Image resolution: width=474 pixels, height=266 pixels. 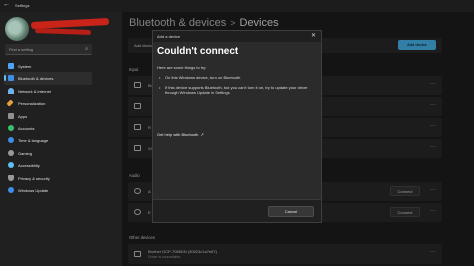 I want to click on sidebar-item-privacy-security: Privacy & security, so click(x=48, y=178).